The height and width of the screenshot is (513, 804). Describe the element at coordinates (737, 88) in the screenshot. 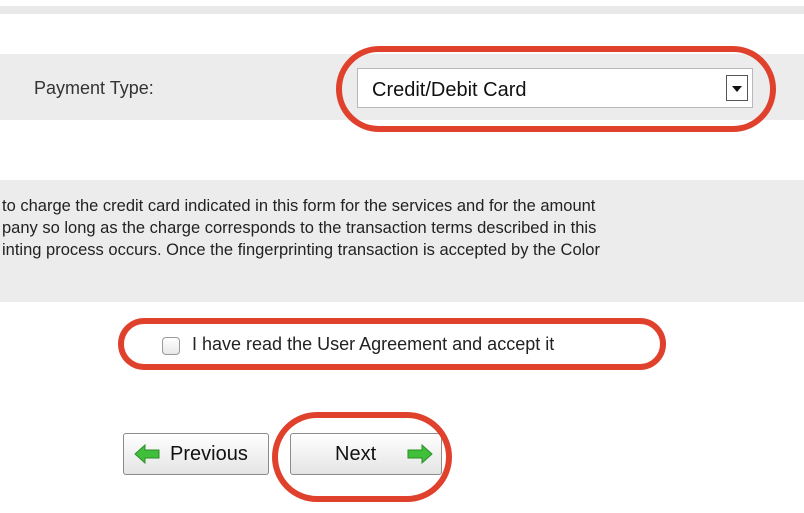

I see `chevron-down-icon` at that location.